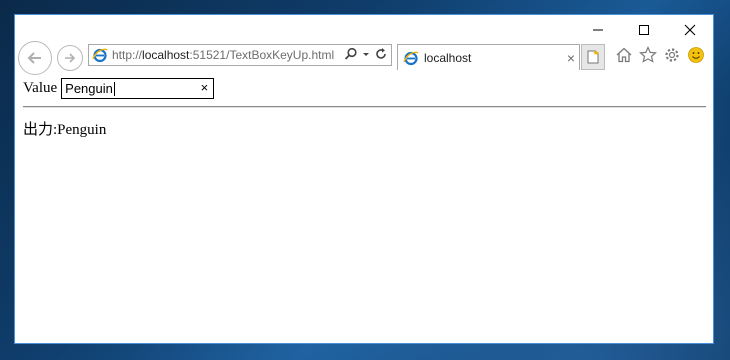  I want to click on search-icon, so click(351, 54).